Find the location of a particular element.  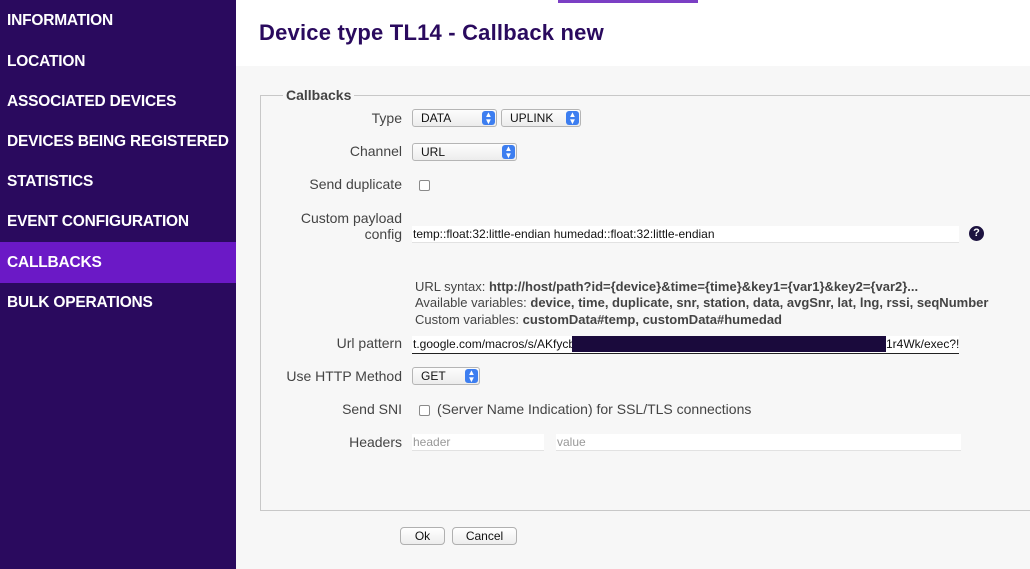

custom-variables-value: customData#temp, customData#humedad is located at coordinates (652, 319).